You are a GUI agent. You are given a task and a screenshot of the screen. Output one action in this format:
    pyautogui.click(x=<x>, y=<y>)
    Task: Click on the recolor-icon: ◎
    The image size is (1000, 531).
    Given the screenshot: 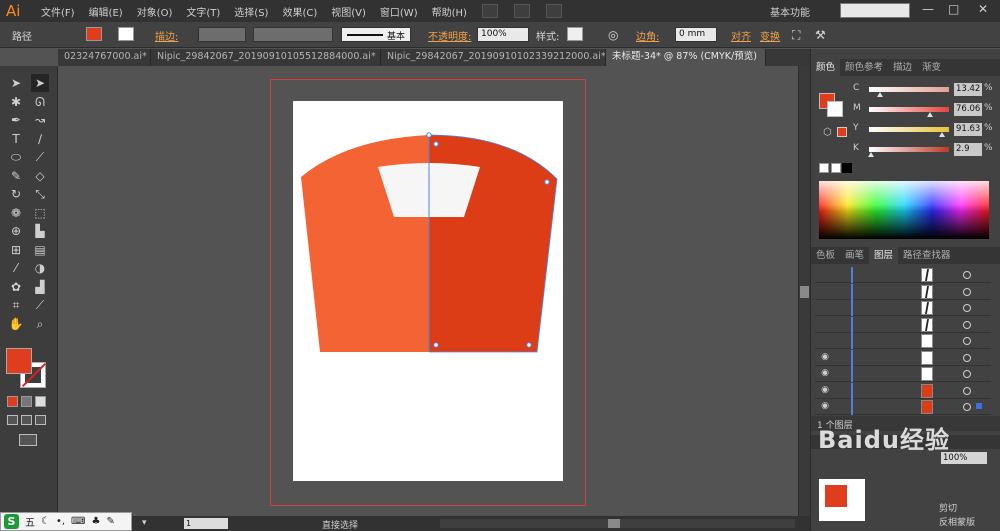 What is the action you would take?
    pyautogui.click(x=613, y=35)
    